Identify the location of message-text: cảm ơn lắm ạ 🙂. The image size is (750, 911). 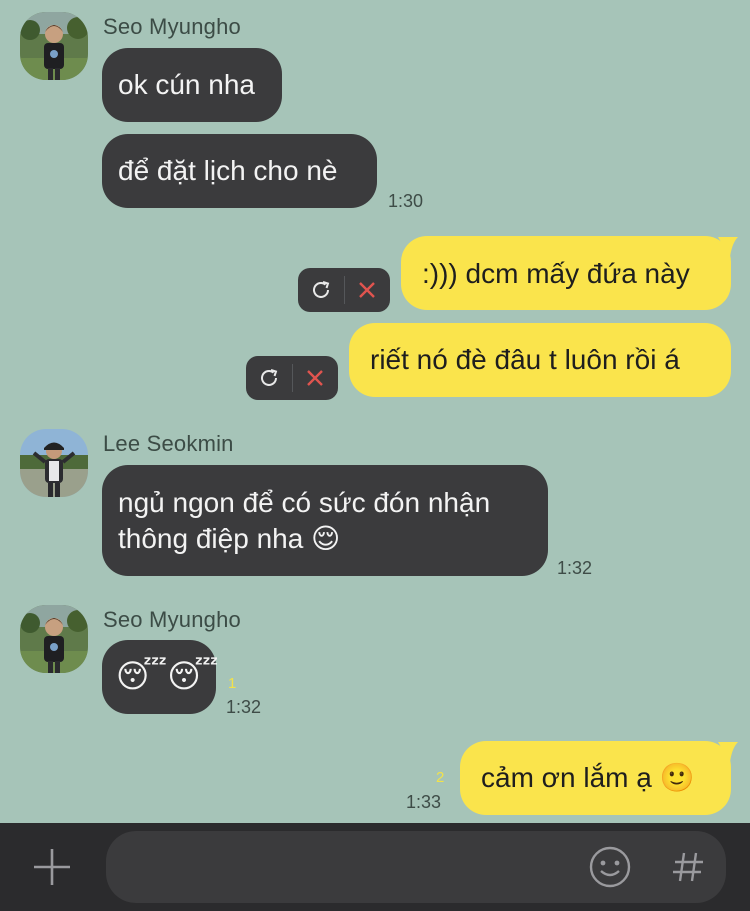
(588, 777).